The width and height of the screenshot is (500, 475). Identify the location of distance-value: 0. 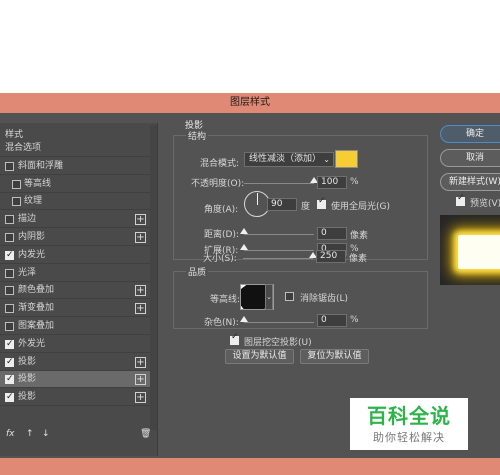
(324, 233).